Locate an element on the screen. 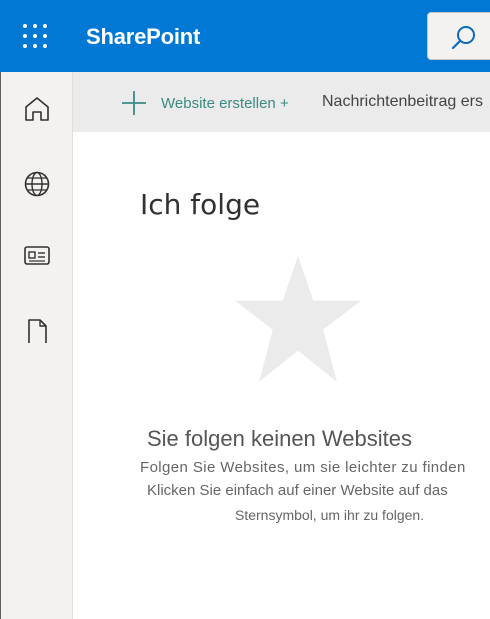 This screenshot has height=619, width=490. plus-icon is located at coordinates (134, 103).